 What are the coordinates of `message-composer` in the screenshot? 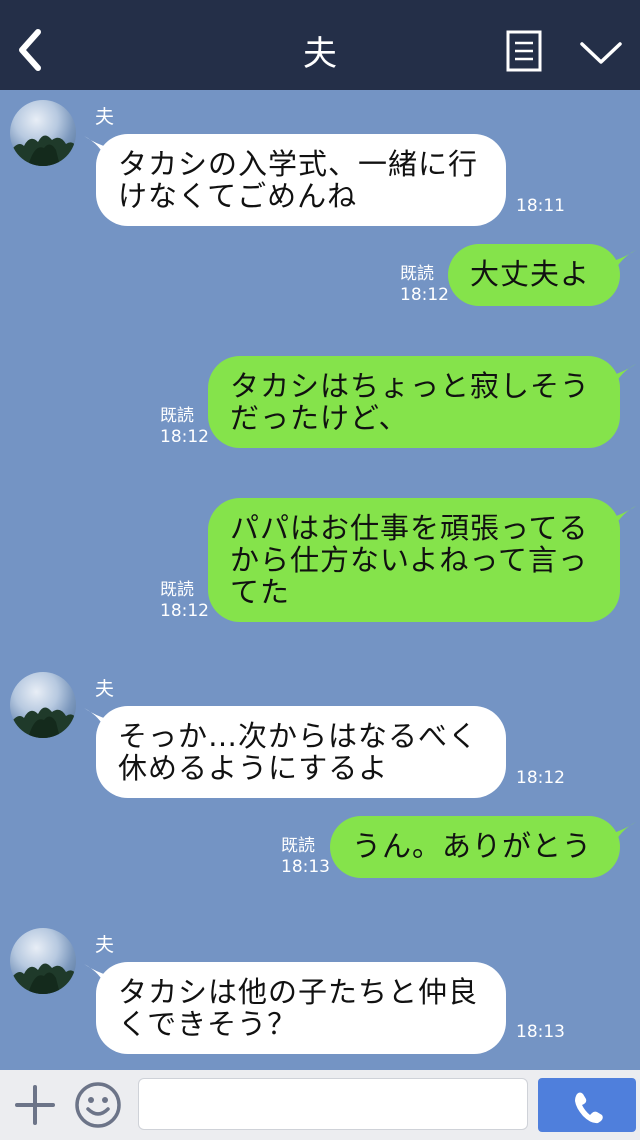 It's located at (320, 1105).